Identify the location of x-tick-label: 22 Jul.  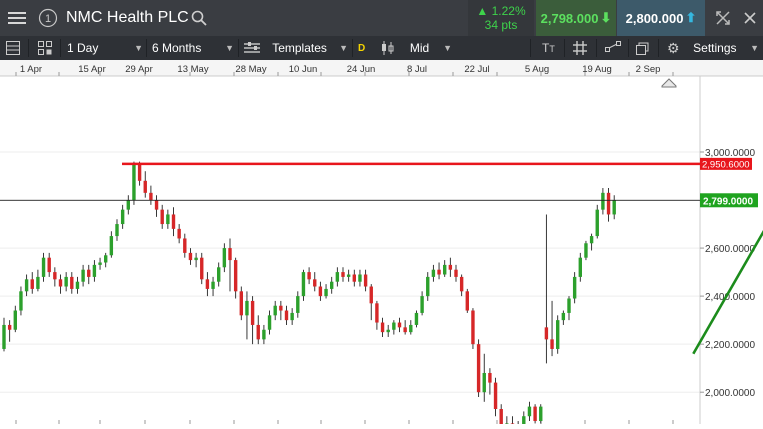
(476, 69).